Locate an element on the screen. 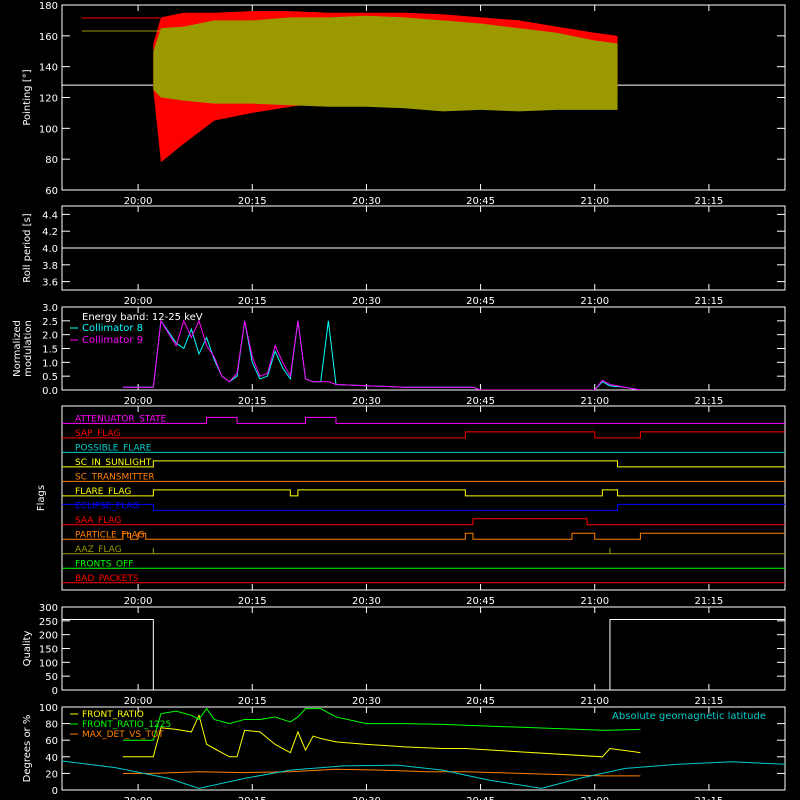 The image size is (800, 800). flag-label-aaz-flag: AAZ_FLAG is located at coordinates (98, 550).